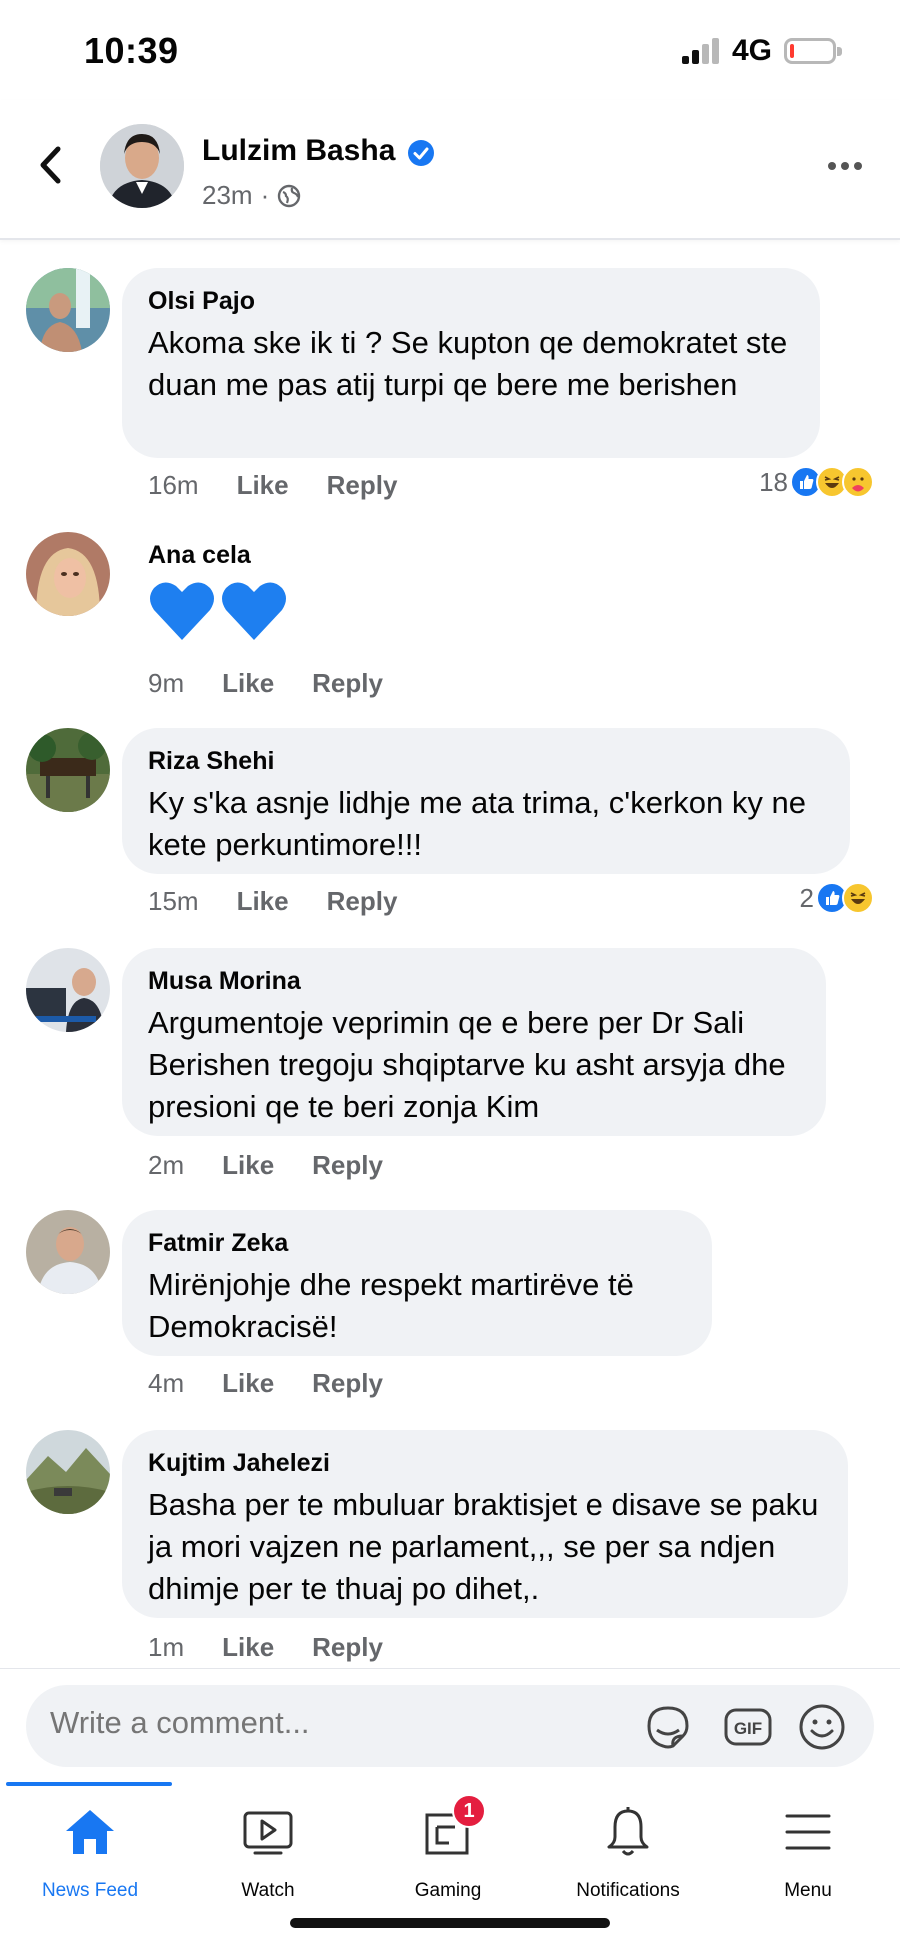 The width and height of the screenshot is (900, 1946). I want to click on emoji-icon, so click(822, 1727).